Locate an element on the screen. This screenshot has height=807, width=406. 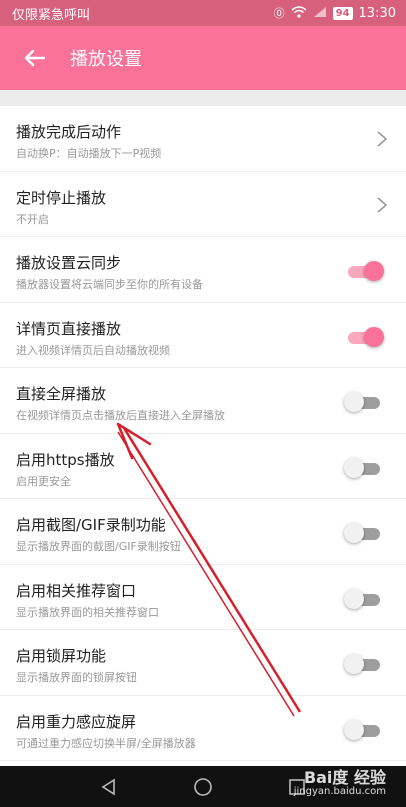
setting-subtitle: 可通过重力感应切换半屏/全屏播放器 is located at coordinates (106, 743).